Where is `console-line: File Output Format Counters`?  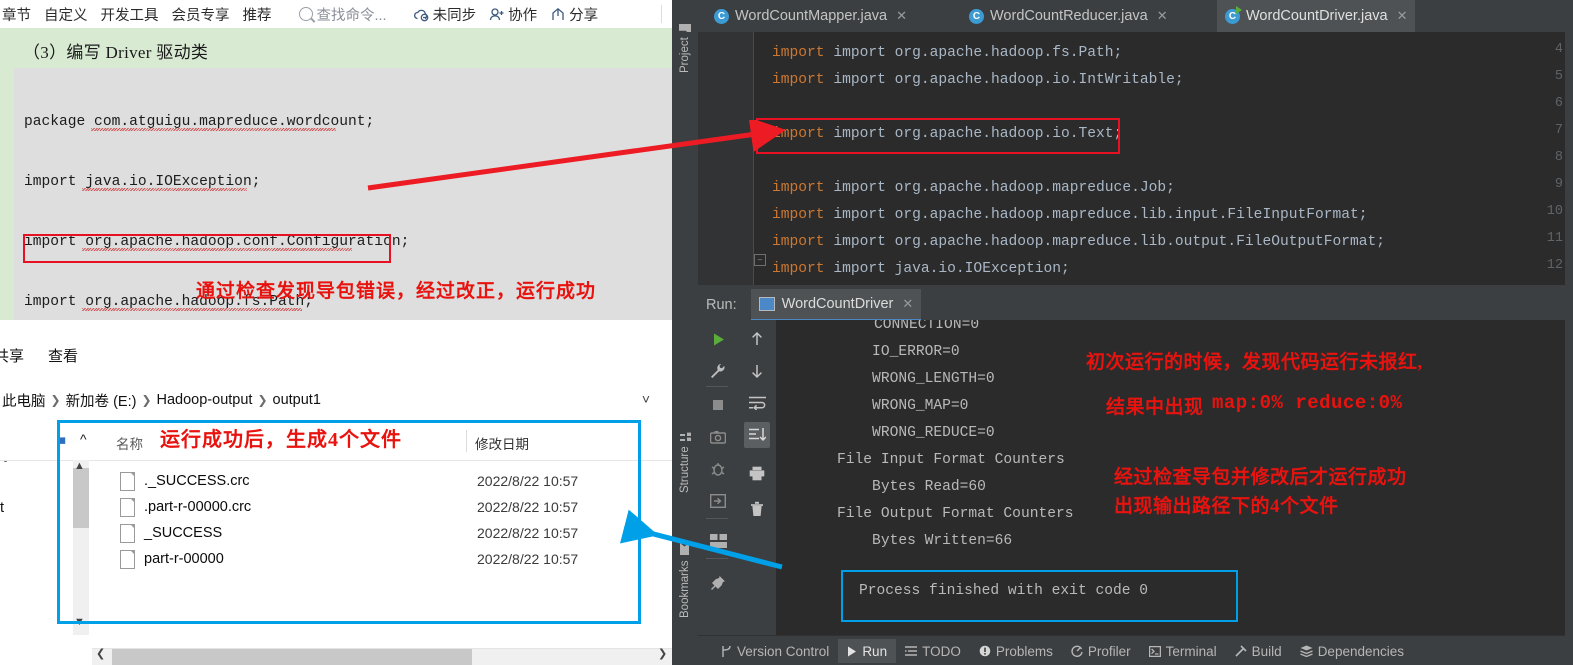
console-line: File Output Format Counters is located at coordinates (938, 514).